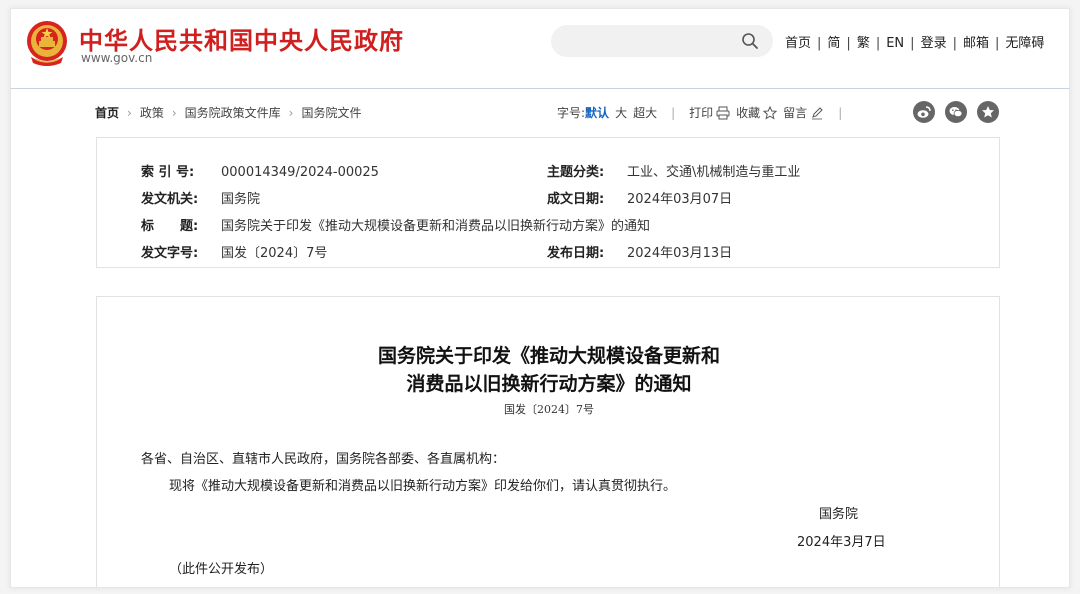 The width and height of the screenshot is (1080, 594). I want to click on document-salutation: 各省、自治区、直辖市人民政府，国务院各部委、各直属机构：, so click(323, 459).